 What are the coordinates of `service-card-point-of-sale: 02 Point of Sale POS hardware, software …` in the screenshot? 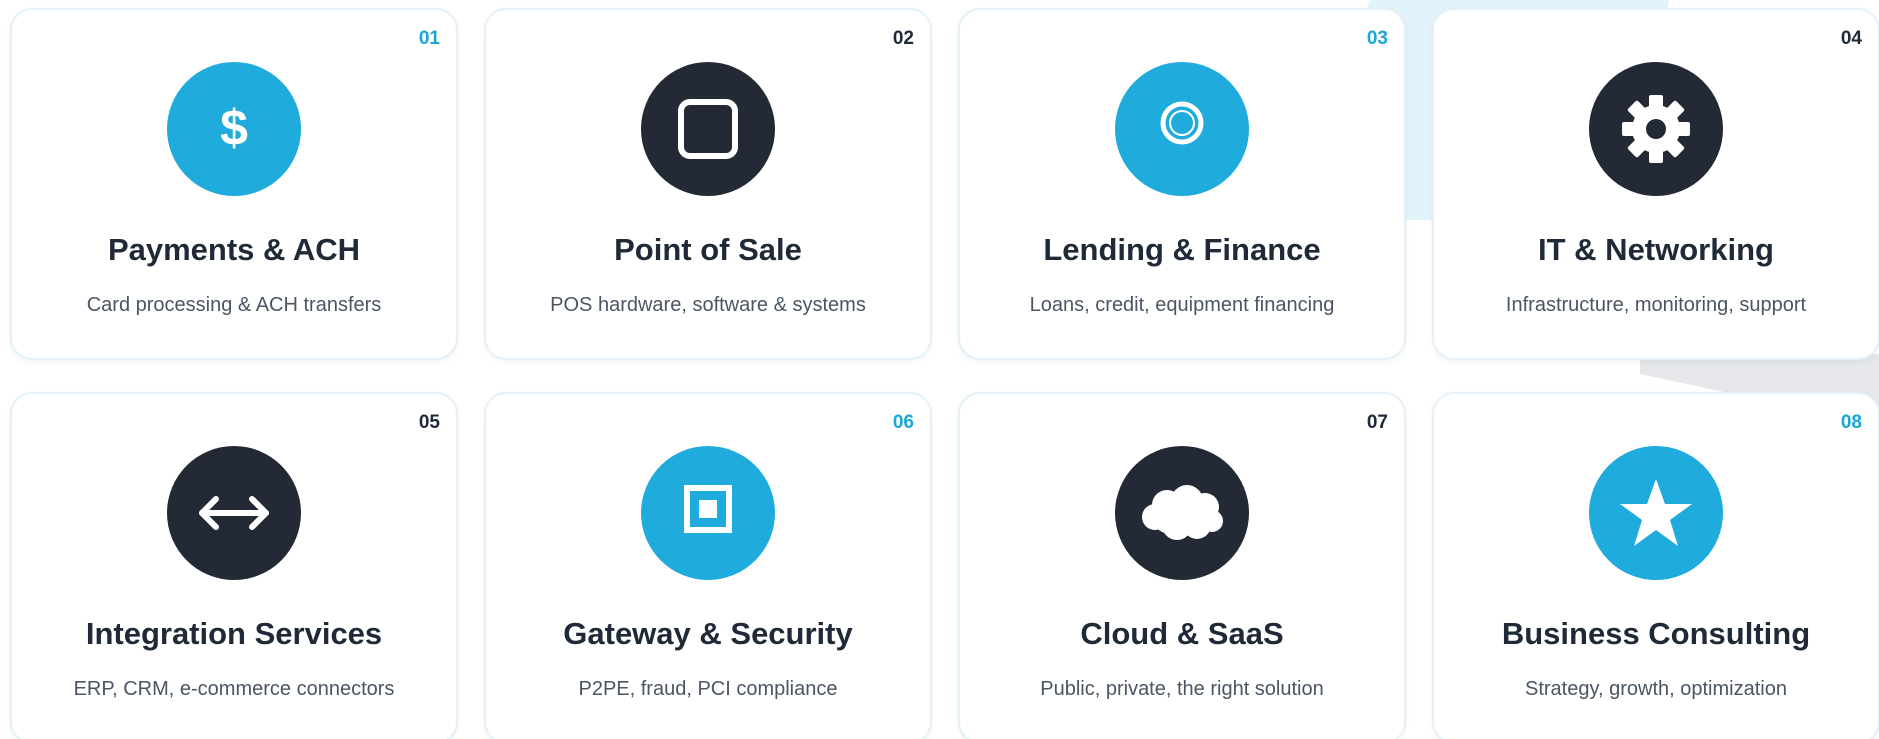 It's located at (708, 184).